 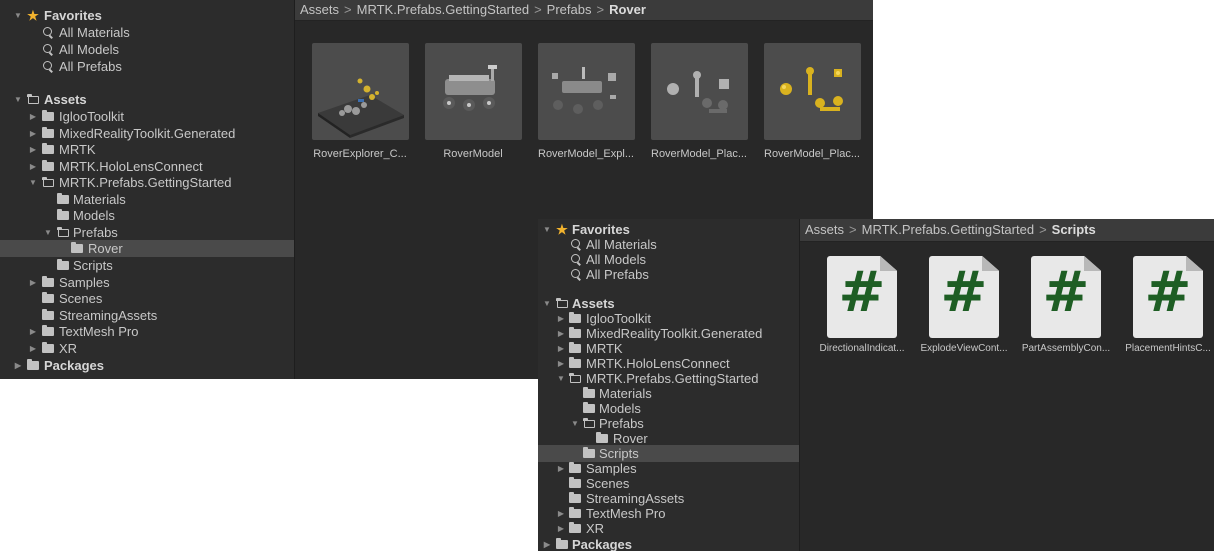 What do you see at coordinates (99, 199) in the screenshot?
I see `tree-label: Materials` at bounding box center [99, 199].